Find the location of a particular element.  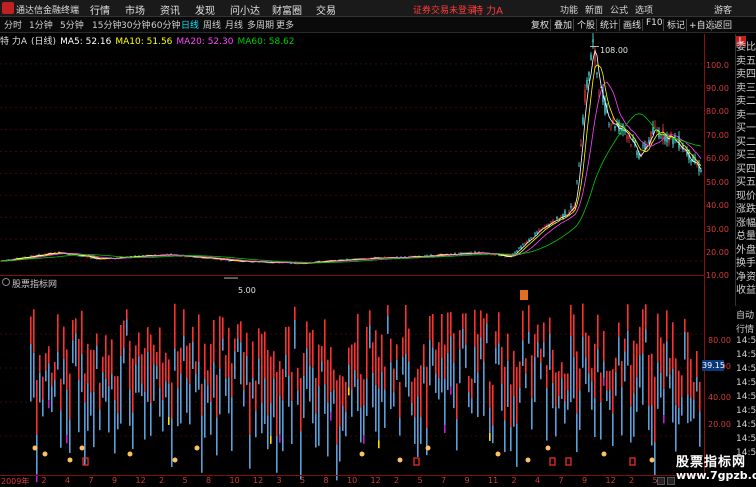

indicator-settings-icon is located at coordinates (6, 282).